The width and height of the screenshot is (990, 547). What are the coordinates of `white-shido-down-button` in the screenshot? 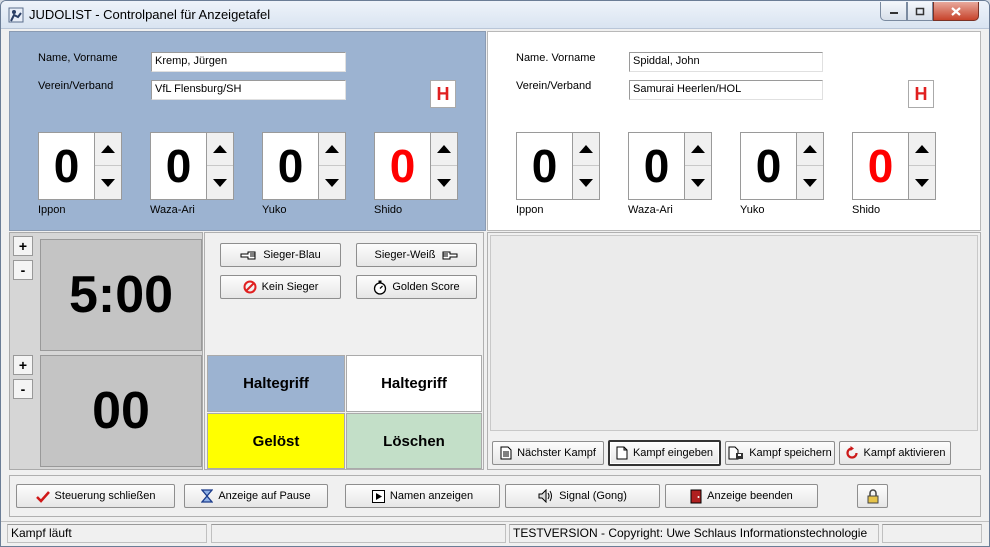 It's located at (922, 182).